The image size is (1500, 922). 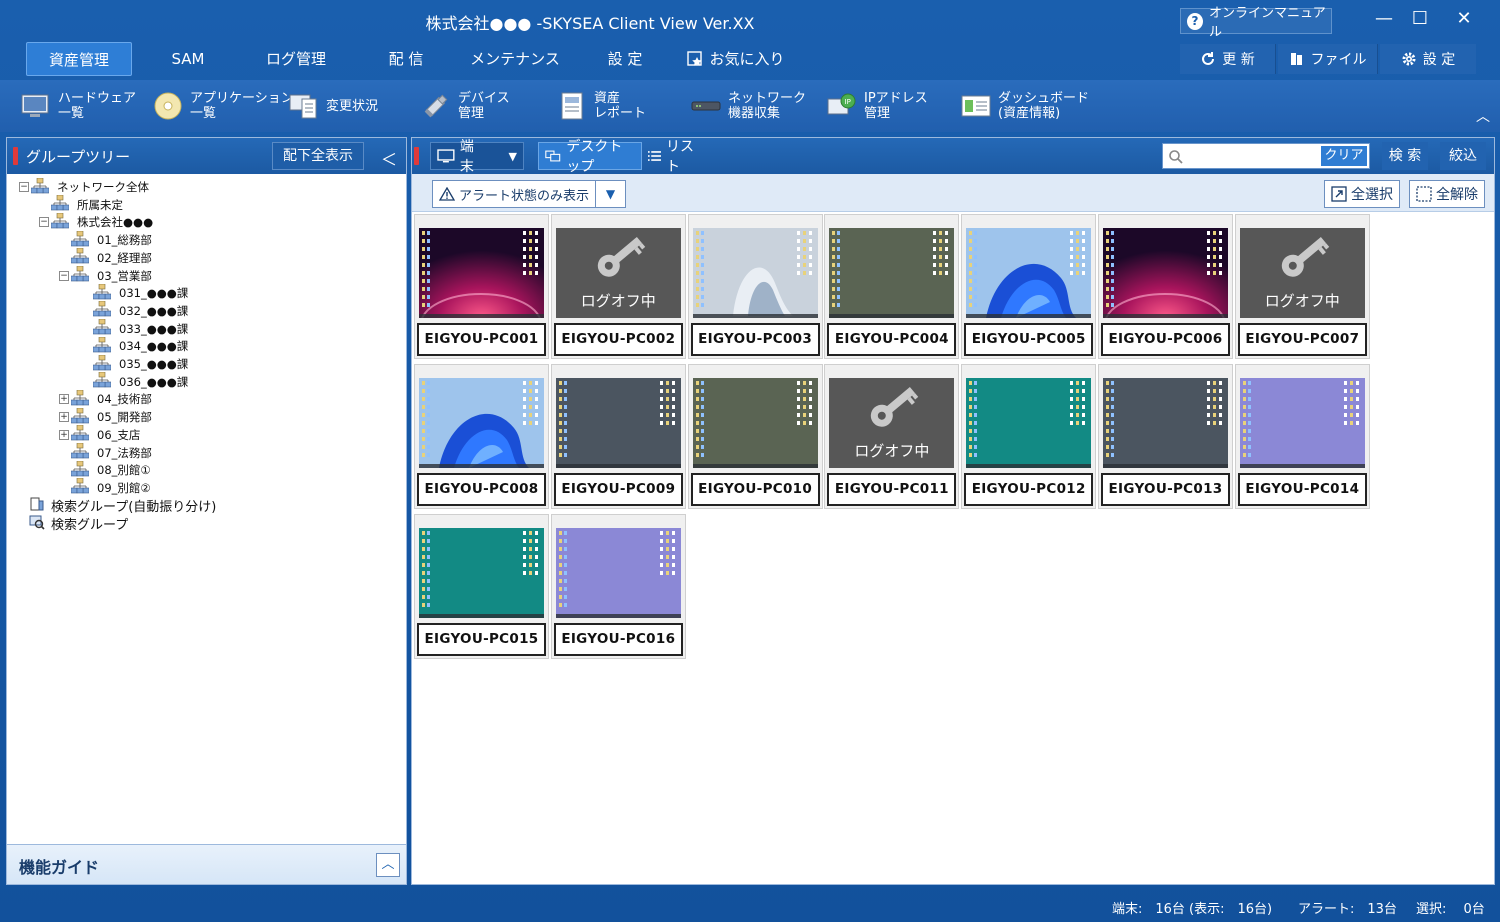 I want to click on application-list-button: アプリケーション 一覧, so click(x=223, y=106).